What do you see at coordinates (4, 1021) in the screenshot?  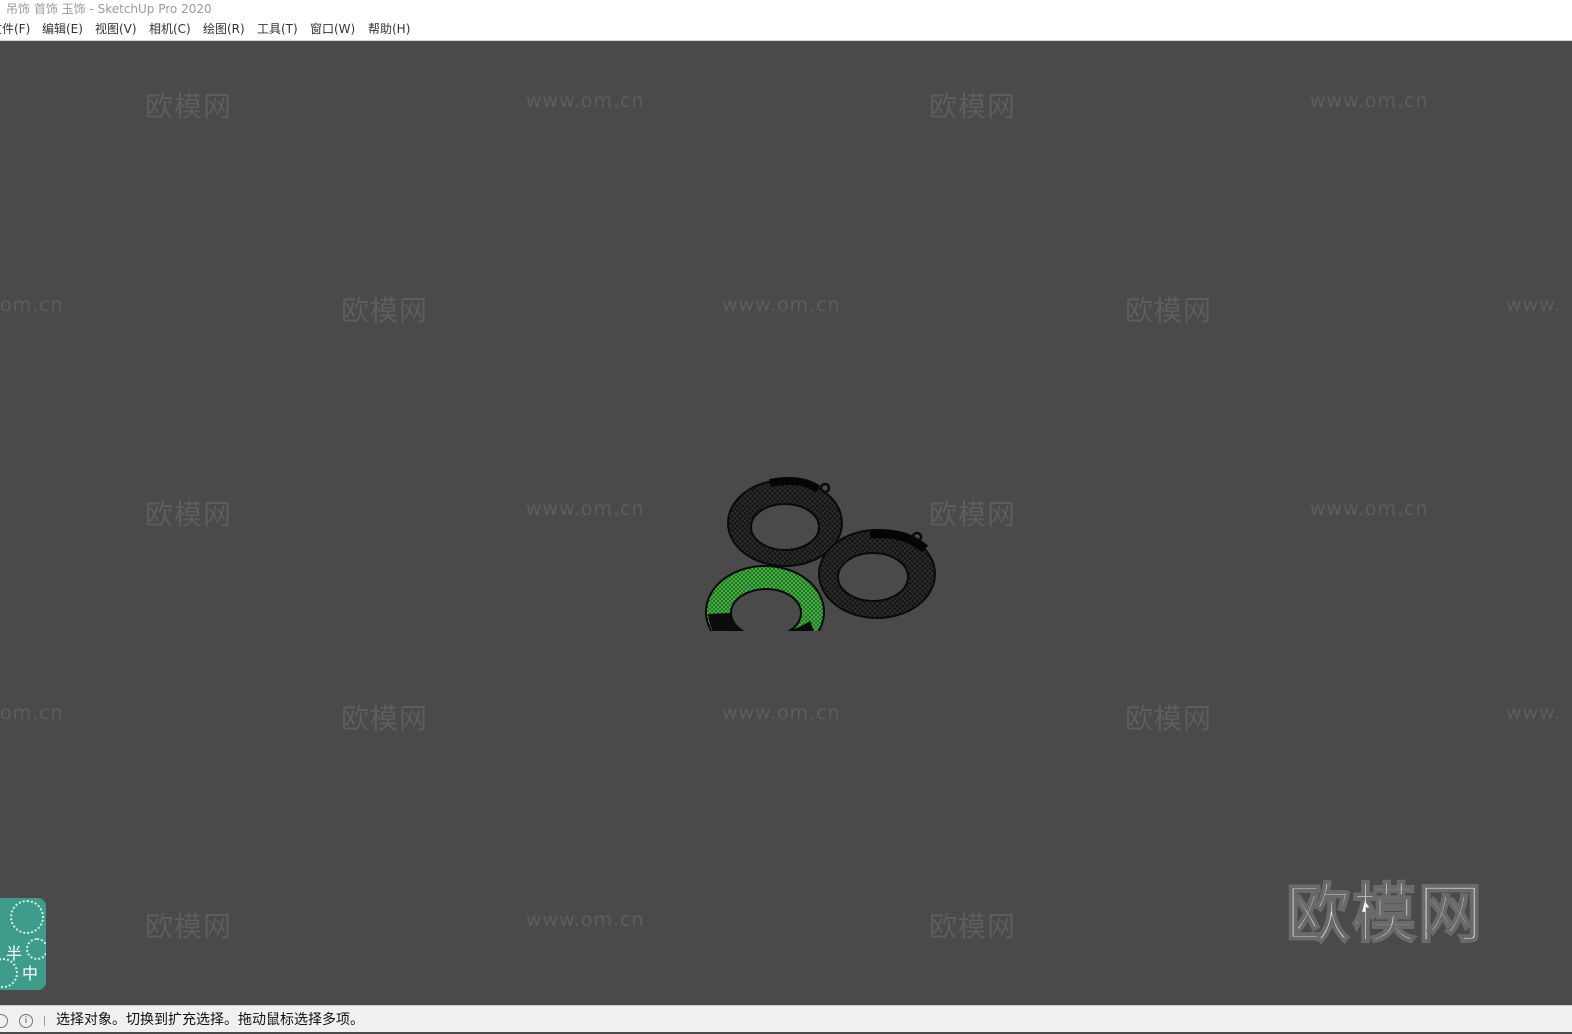 I see `geolocation-icon` at bounding box center [4, 1021].